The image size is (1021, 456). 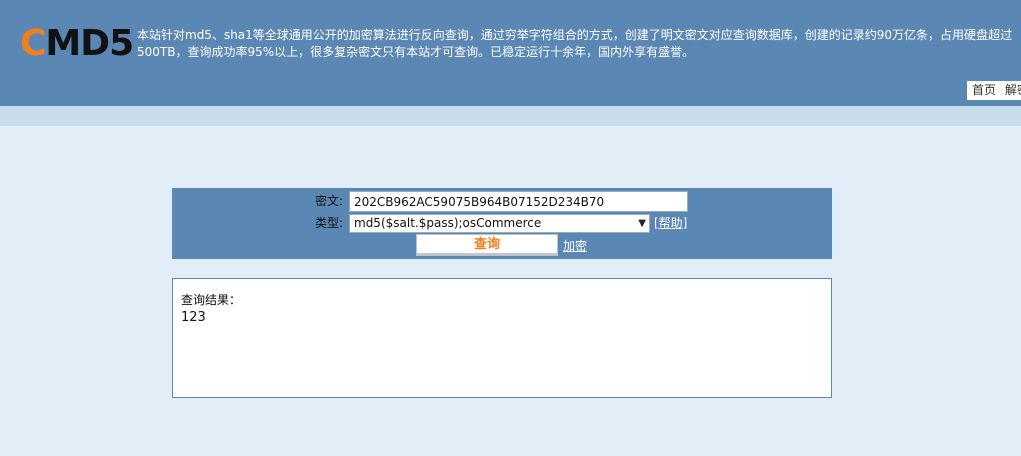 I want to click on encrypt-link: 加密, so click(x=575, y=246).